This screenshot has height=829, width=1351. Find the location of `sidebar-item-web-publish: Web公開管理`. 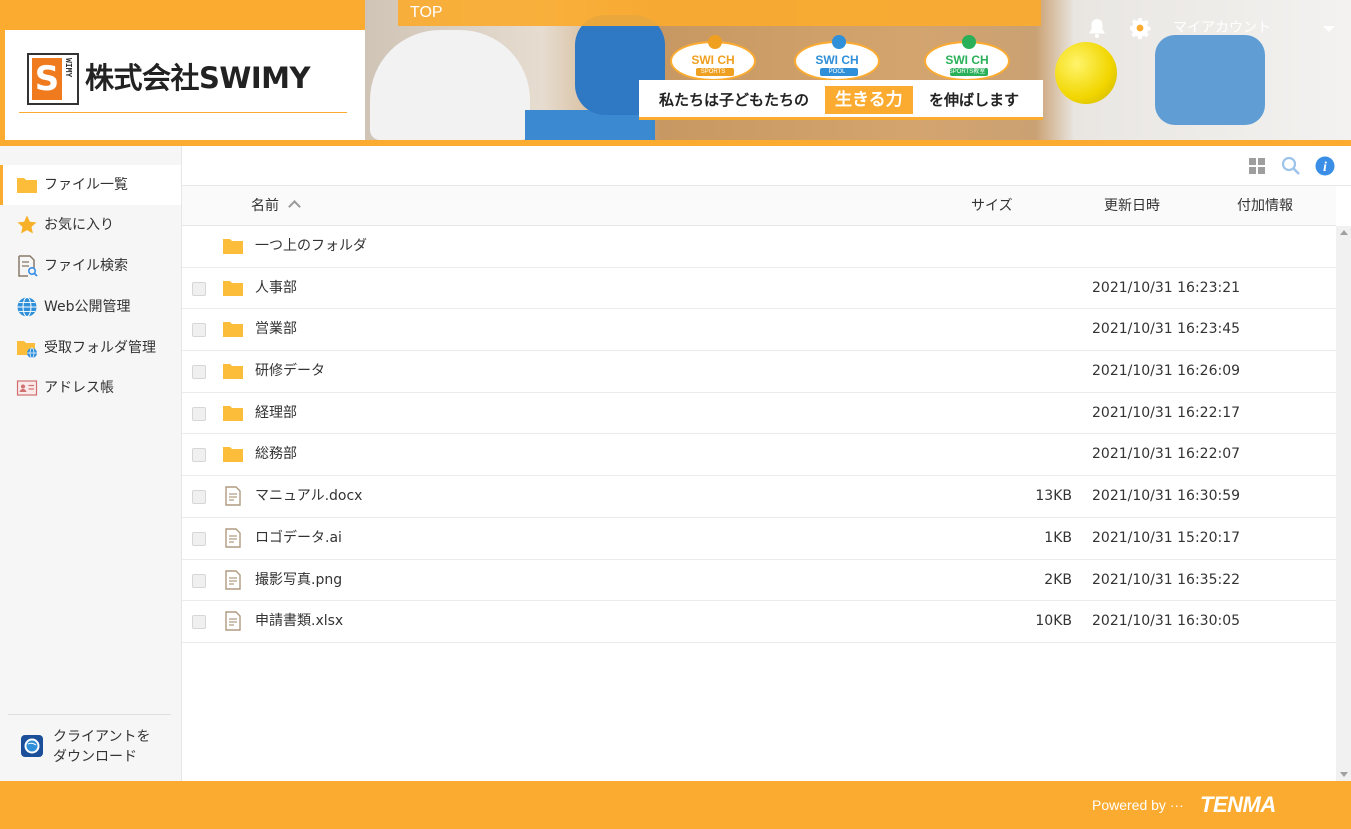

sidebar-item-web-publish: Web公開管理 is located at coordinates (90, 307).